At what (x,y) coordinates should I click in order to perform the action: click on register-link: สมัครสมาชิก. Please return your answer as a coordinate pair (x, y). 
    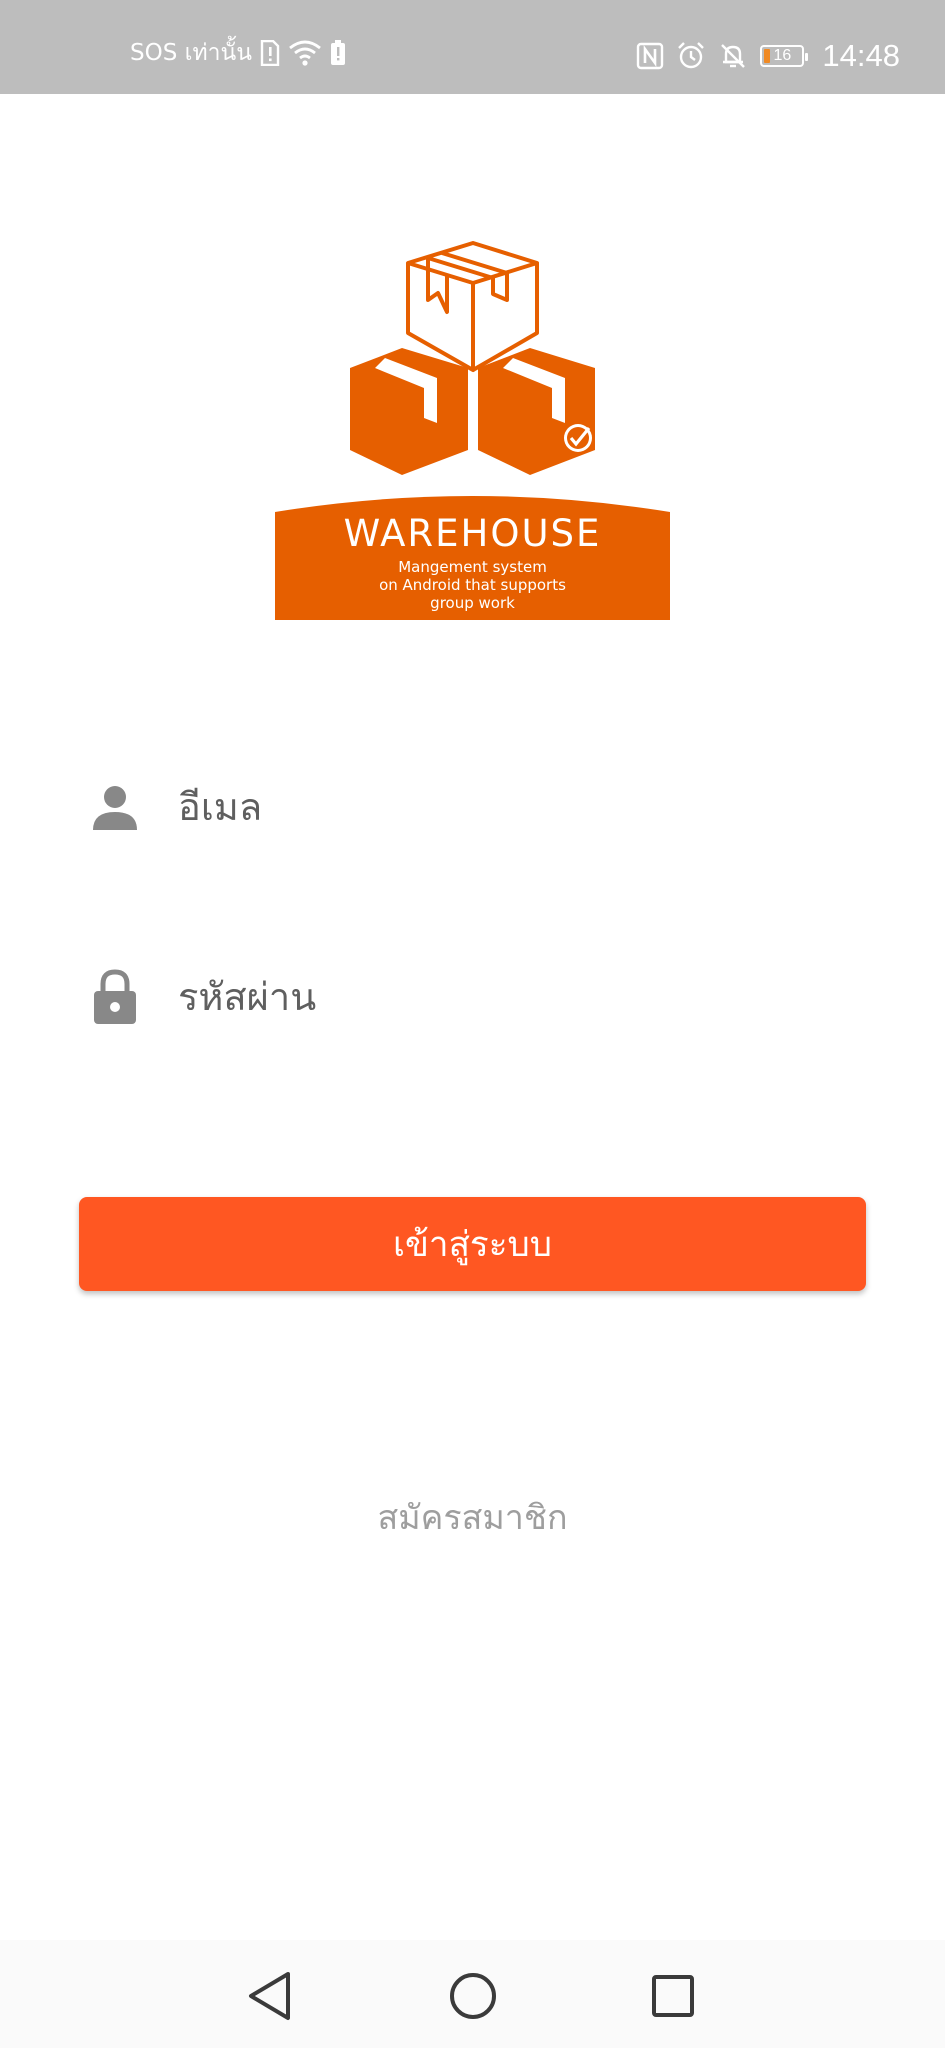
    Looking at the image, I should click on (472, 1517).